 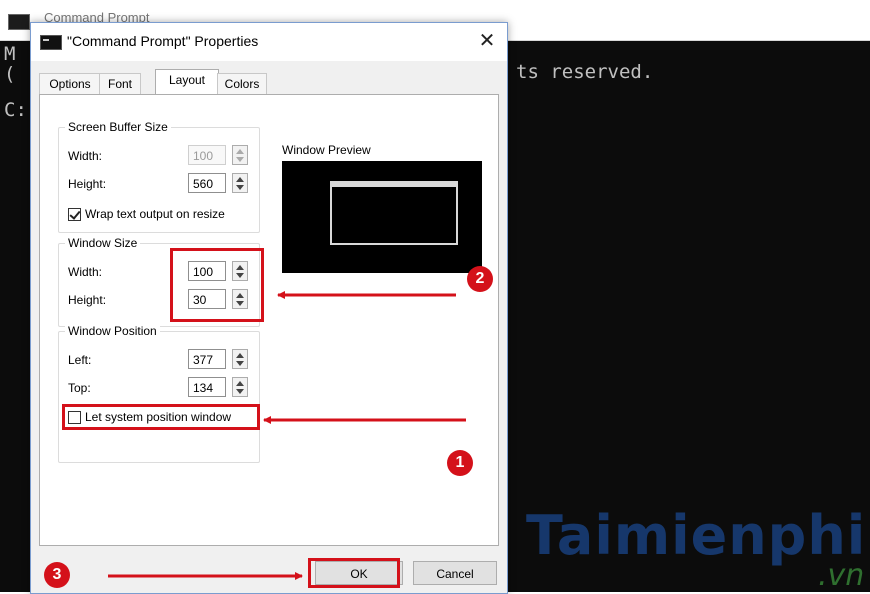 What do you see at coordinates (57, 575) in the screenshot?
I see `step-3-badge: 3` at bounding box center [57, 575].